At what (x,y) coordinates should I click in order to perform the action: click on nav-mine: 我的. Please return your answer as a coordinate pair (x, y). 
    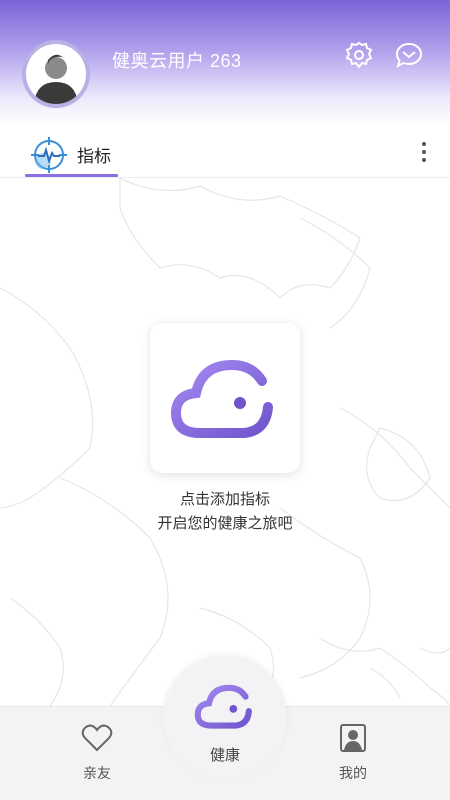
    Looking at the image, I should click on (353, 753).